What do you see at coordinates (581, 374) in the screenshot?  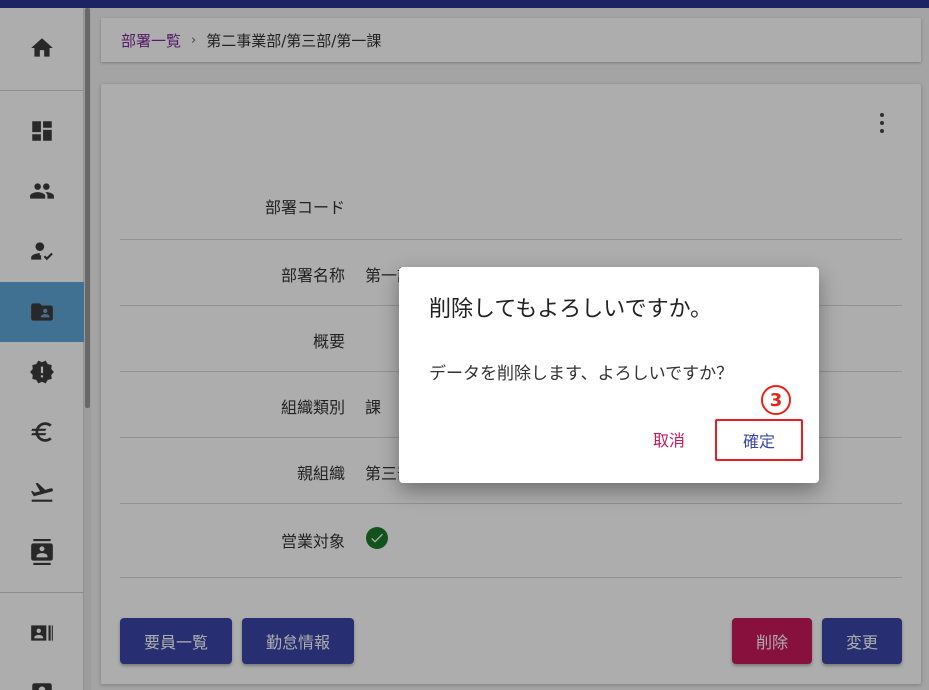 I see `dialog-message: データを削除します、よろしいですか？` at bounding box center [581, 374].